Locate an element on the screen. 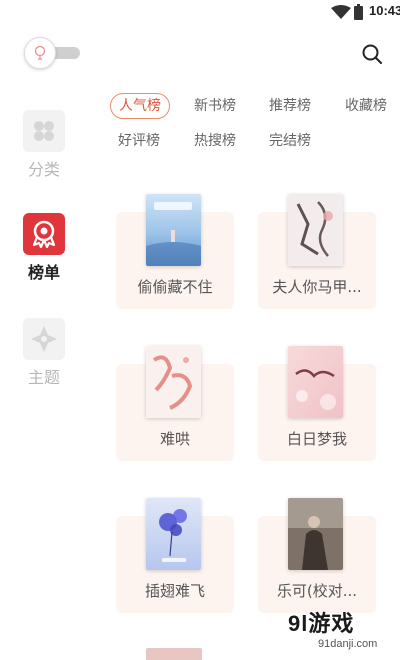  book-card: 插翅难飞 is located at coordinates (181, 555).